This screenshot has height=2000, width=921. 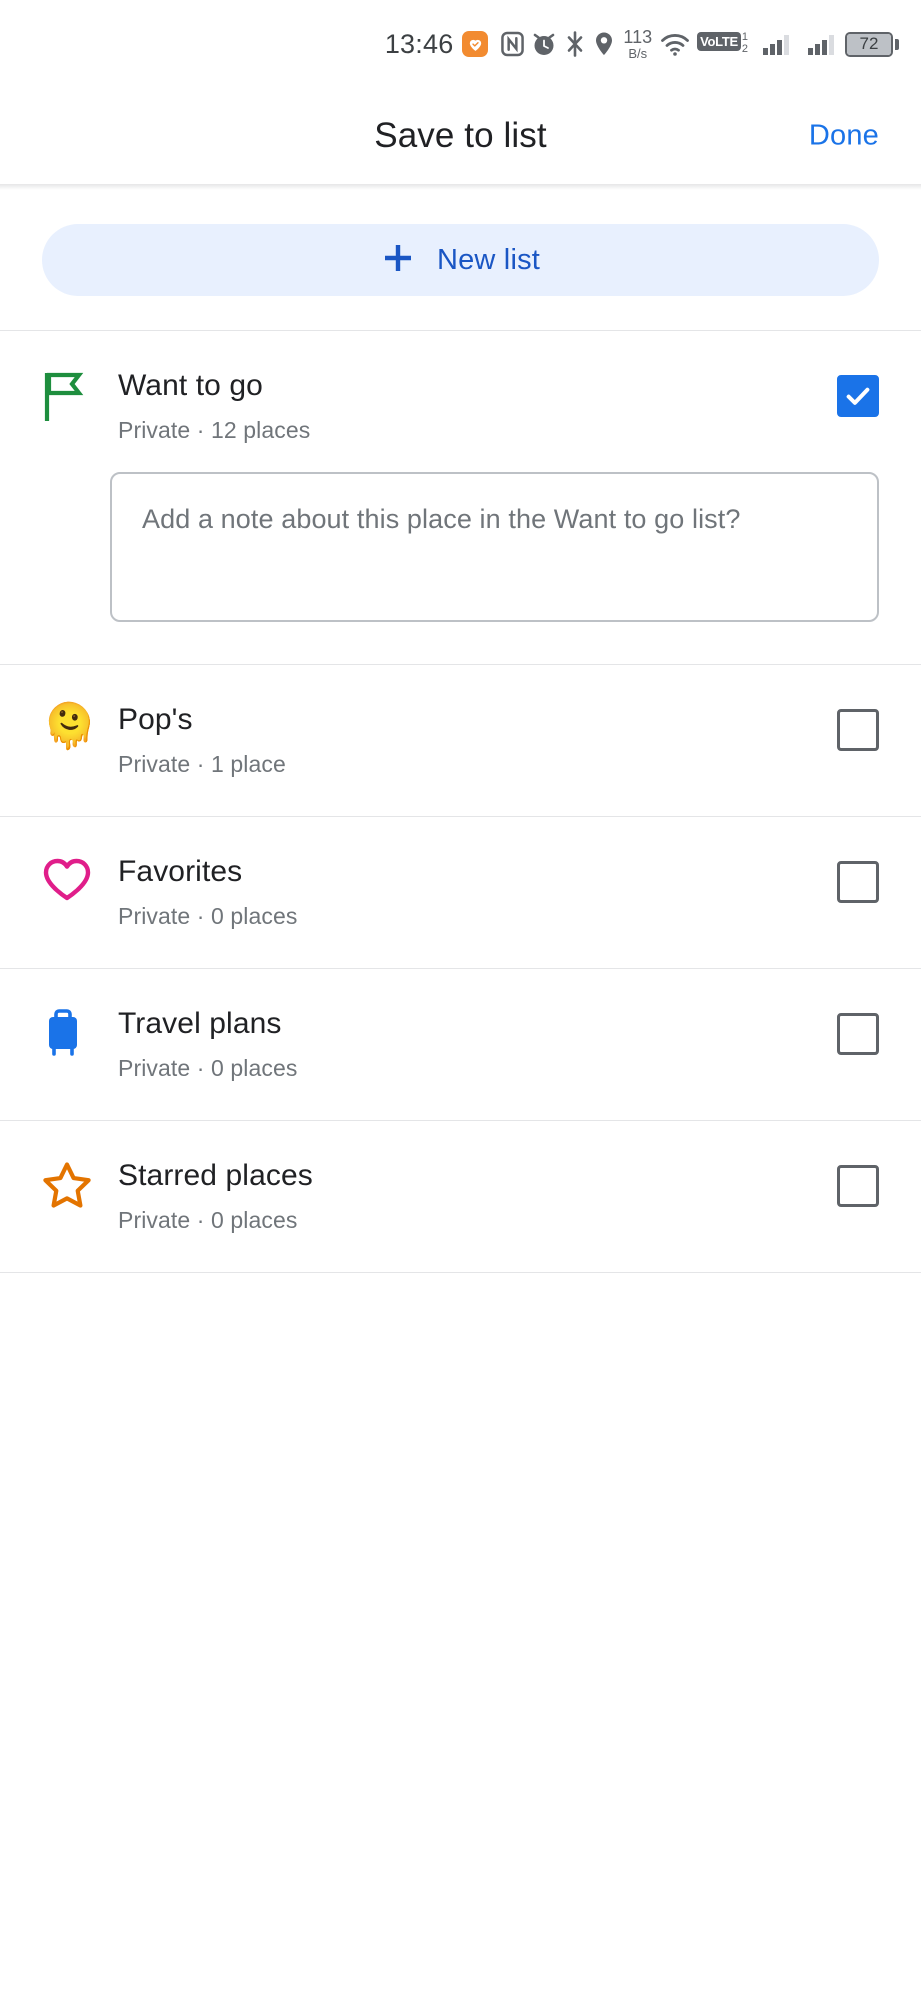 I want to click on list-item-name: Want to go, so click(x=190, y=385).